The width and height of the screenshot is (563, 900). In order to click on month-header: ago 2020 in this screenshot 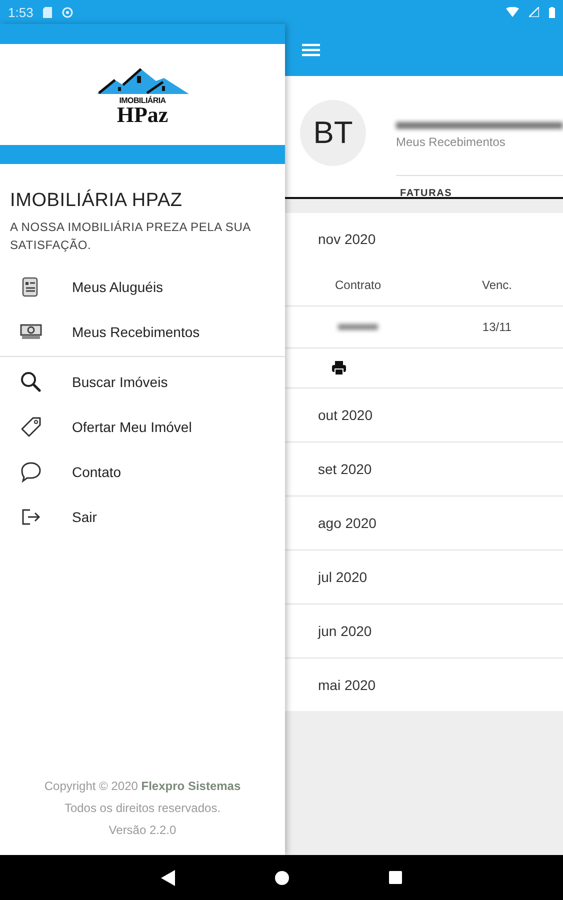, I will do `click(424, 523)`.